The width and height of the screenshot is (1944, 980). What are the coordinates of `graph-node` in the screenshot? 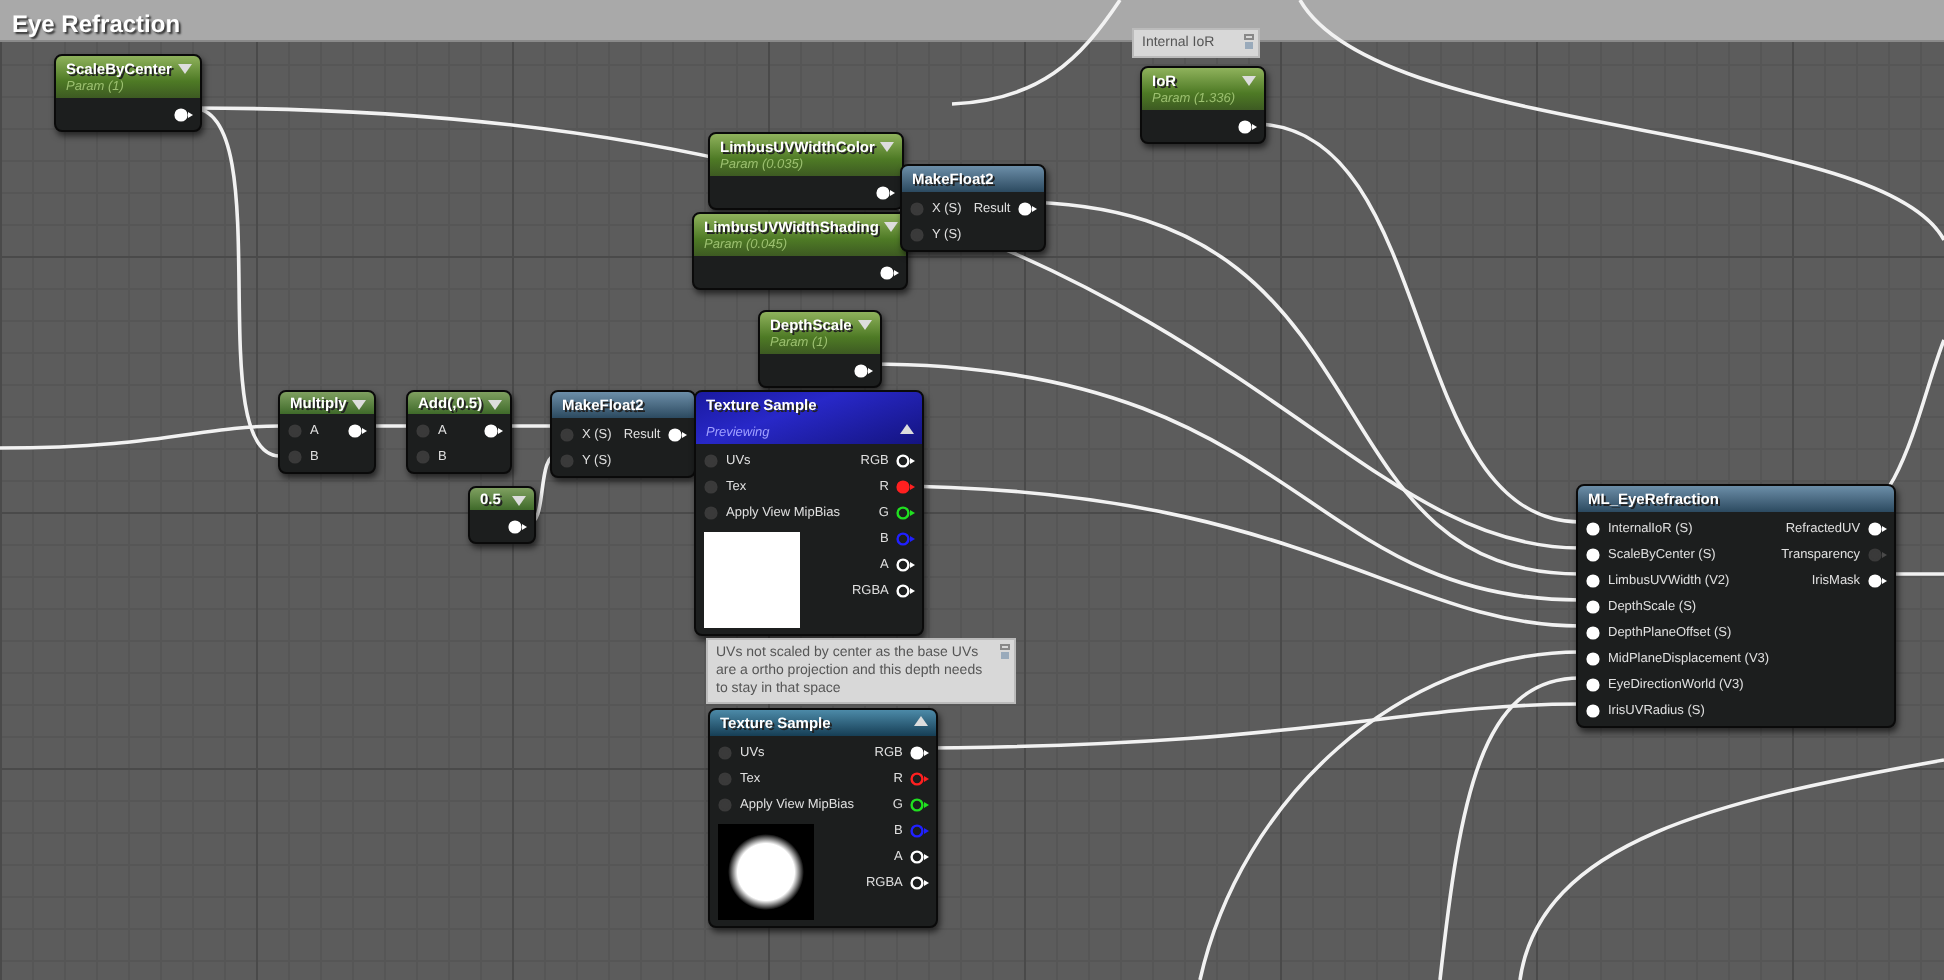 It's located at (1736, 606).